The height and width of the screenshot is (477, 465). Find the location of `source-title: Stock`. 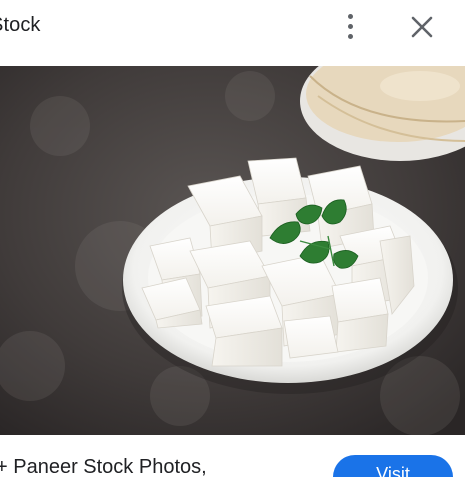

source-title: Stock is located at coordinates (20, 25).